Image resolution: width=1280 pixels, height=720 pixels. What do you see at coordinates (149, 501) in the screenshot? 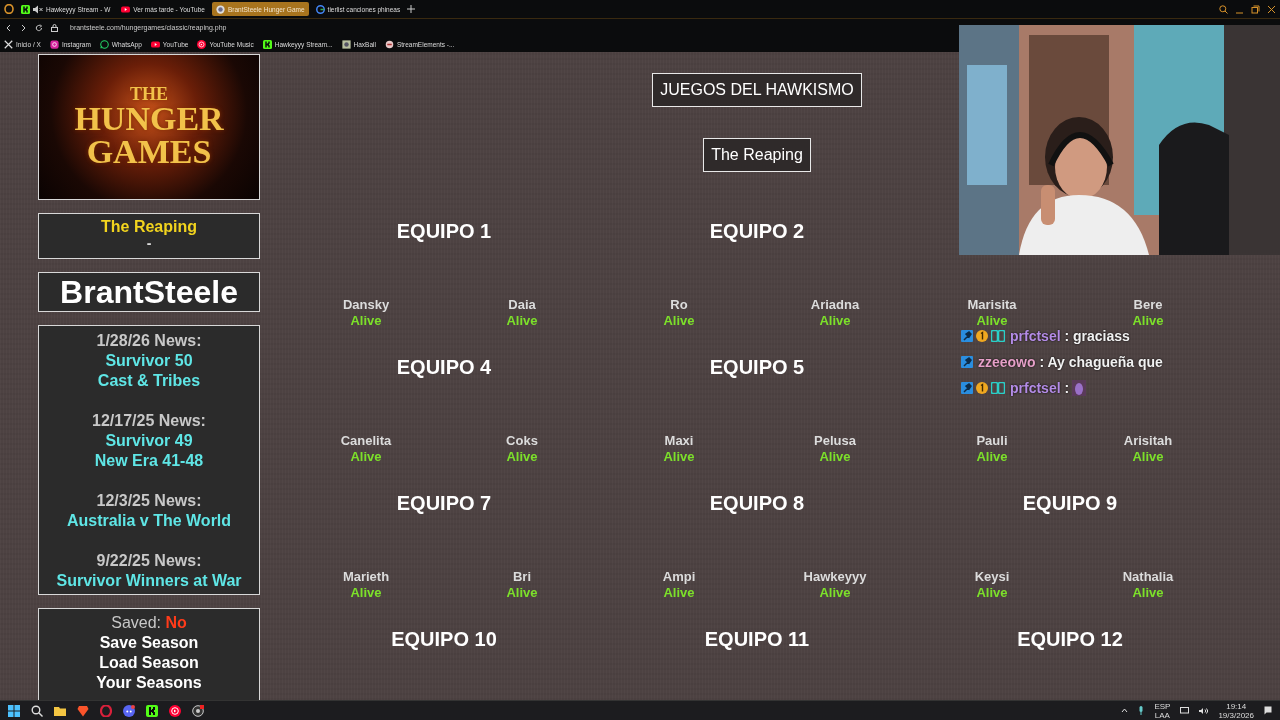
I see `news-date: 12/3/25 News:` at bounding box center [149, 501].